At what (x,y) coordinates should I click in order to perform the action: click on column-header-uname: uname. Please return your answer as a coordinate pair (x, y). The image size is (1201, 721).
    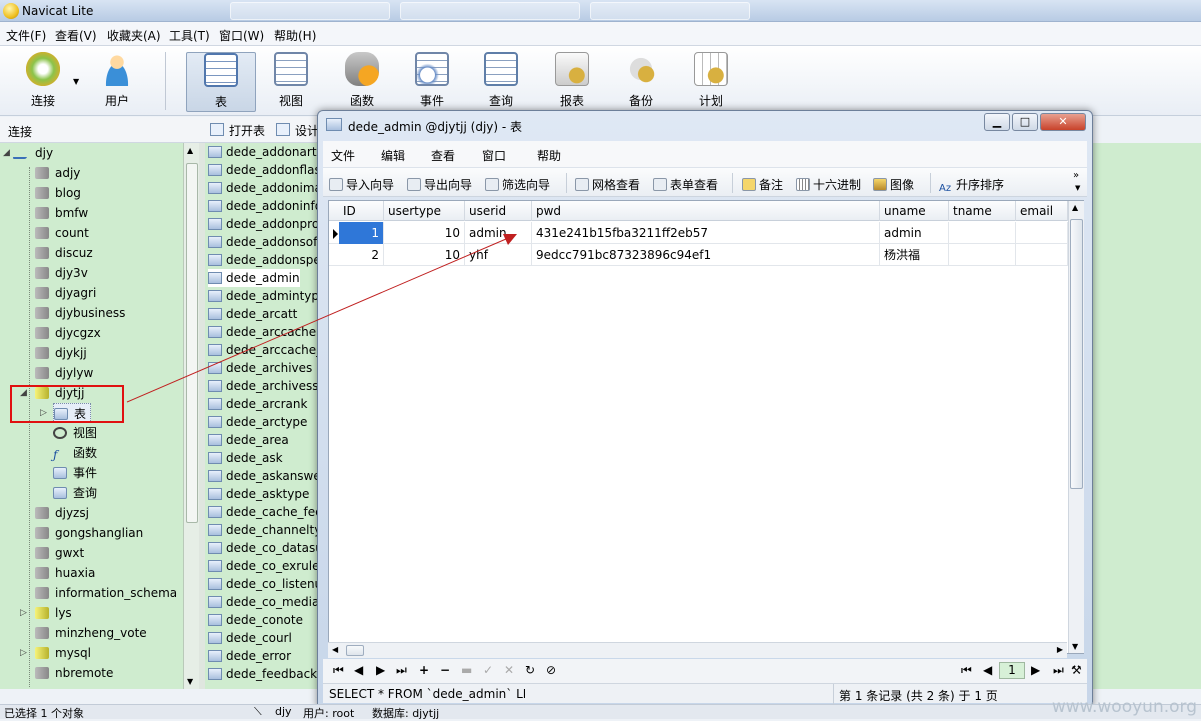
    Looking at the image, I should click on (914, 211).